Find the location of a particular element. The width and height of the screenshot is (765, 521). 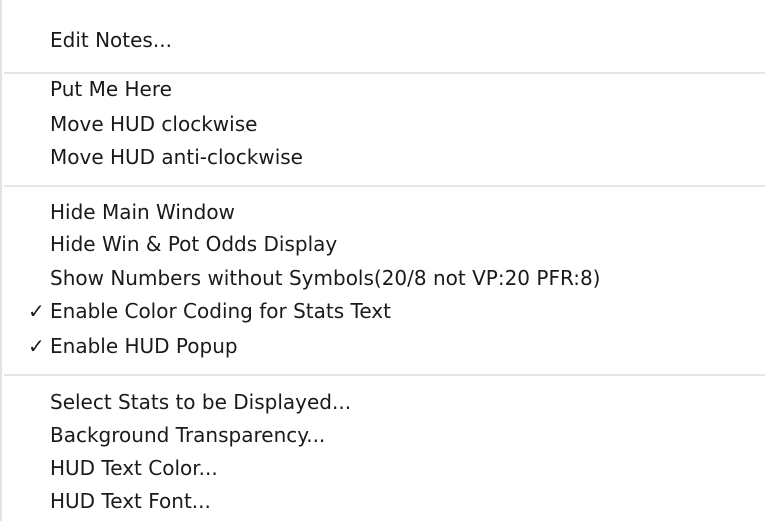

menu-item-enable-color-coding: Enable Color Coding for Stats Text is located at coordinates (220, 311).